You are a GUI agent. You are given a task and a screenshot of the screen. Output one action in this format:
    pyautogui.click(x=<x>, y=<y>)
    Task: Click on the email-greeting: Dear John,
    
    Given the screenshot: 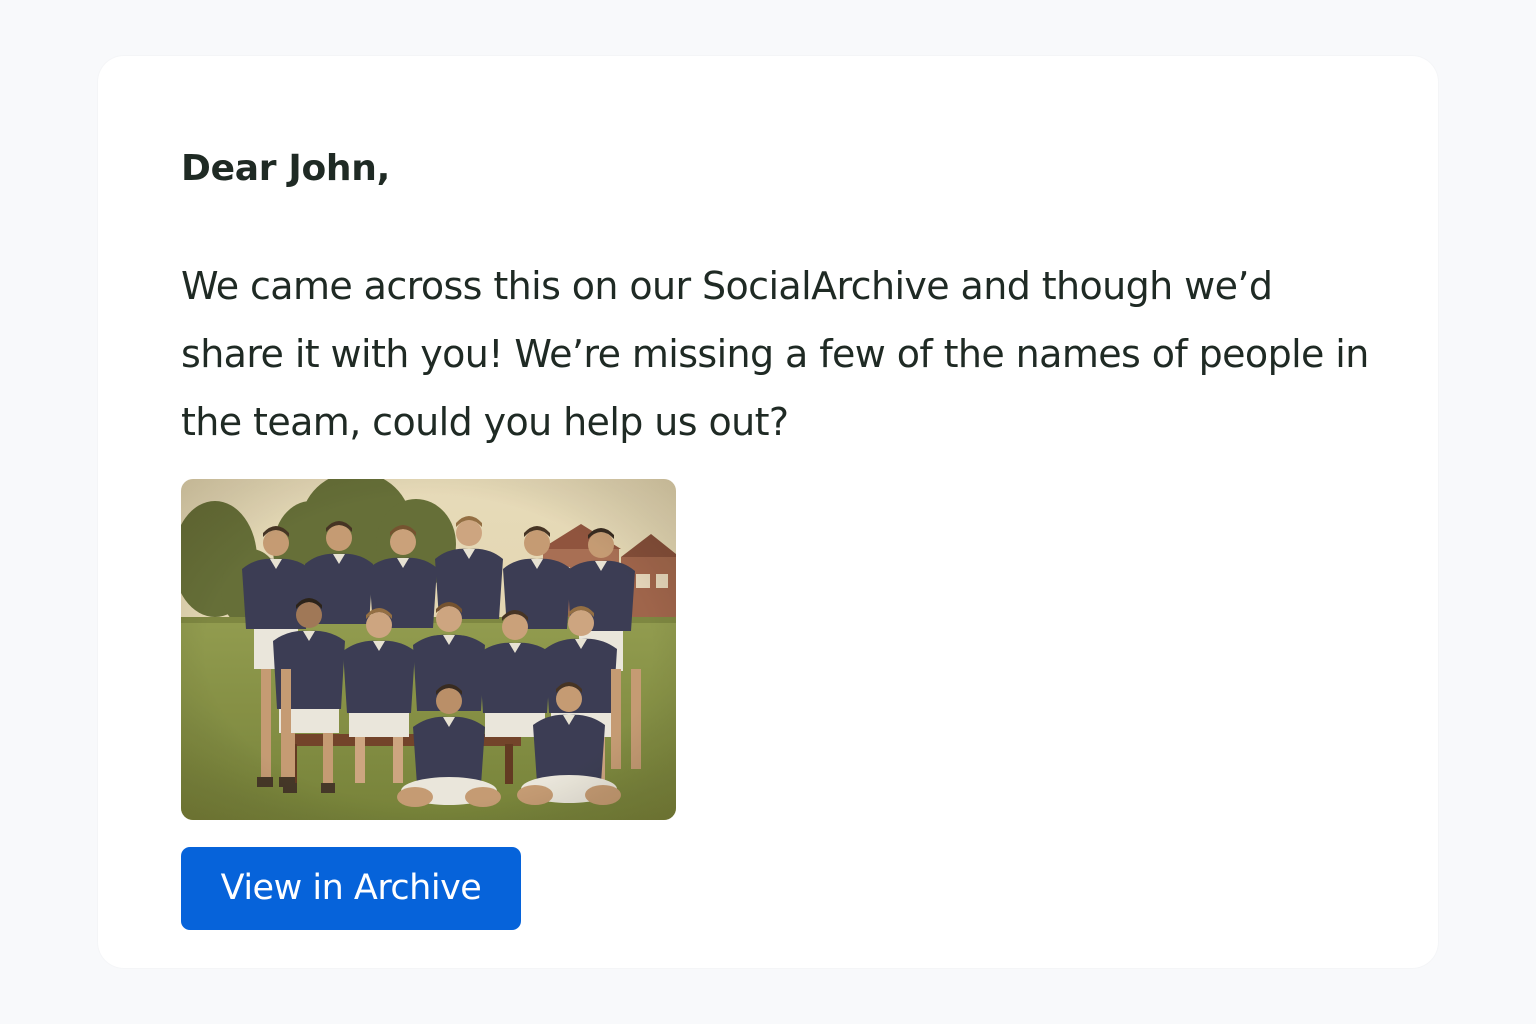 What is the action you would take?
    pyautogui.click(x=285, y=168)
    